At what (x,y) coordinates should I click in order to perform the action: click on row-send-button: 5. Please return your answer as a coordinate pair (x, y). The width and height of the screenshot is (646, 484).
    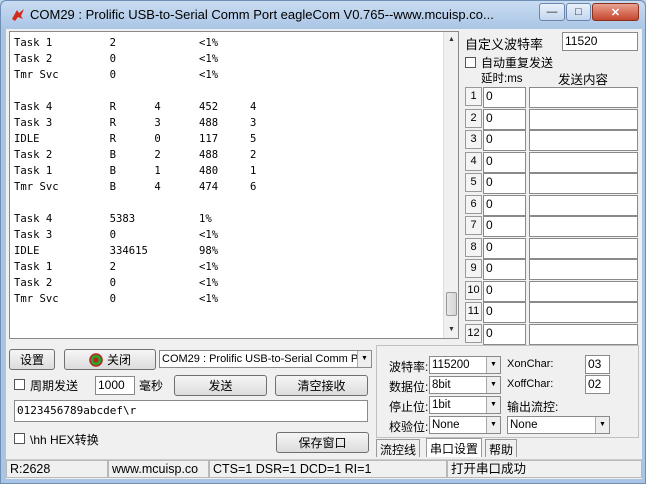
    Looking at the image, I should click on (473, 182).